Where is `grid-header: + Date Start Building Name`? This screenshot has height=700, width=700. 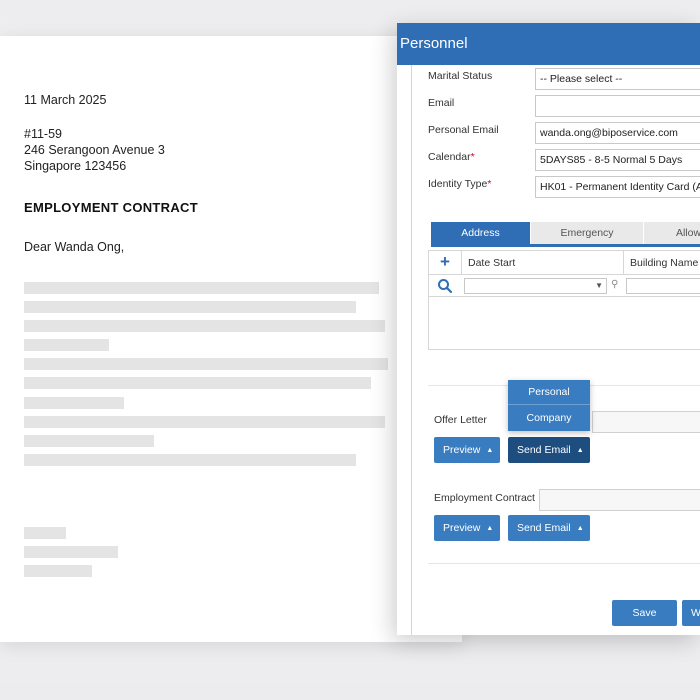
grid-header: + Date Start Building Name is located at coordinates (564, 263).